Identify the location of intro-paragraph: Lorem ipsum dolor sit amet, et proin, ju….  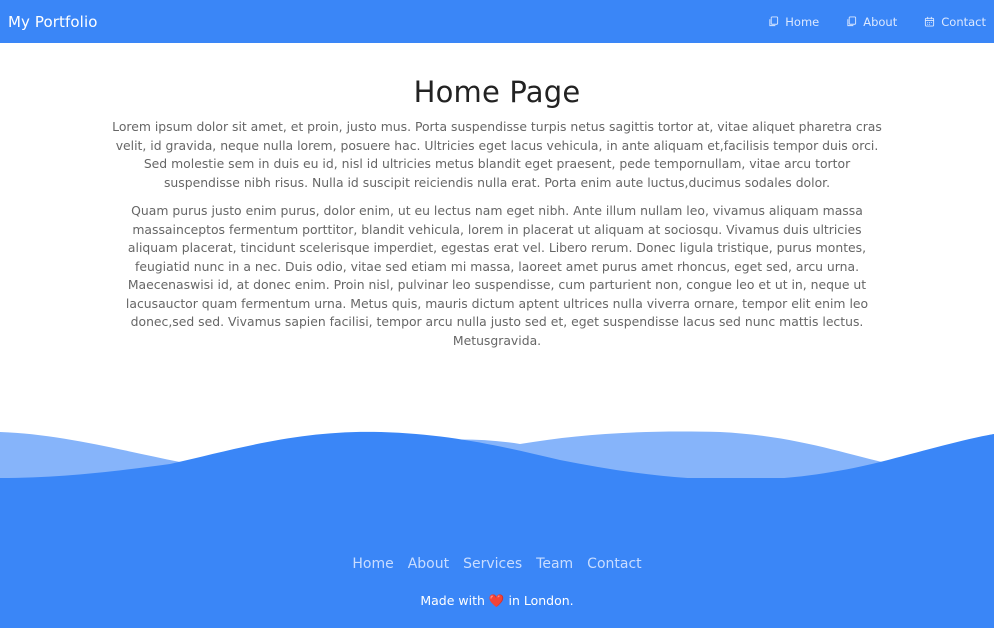
(497, 154).